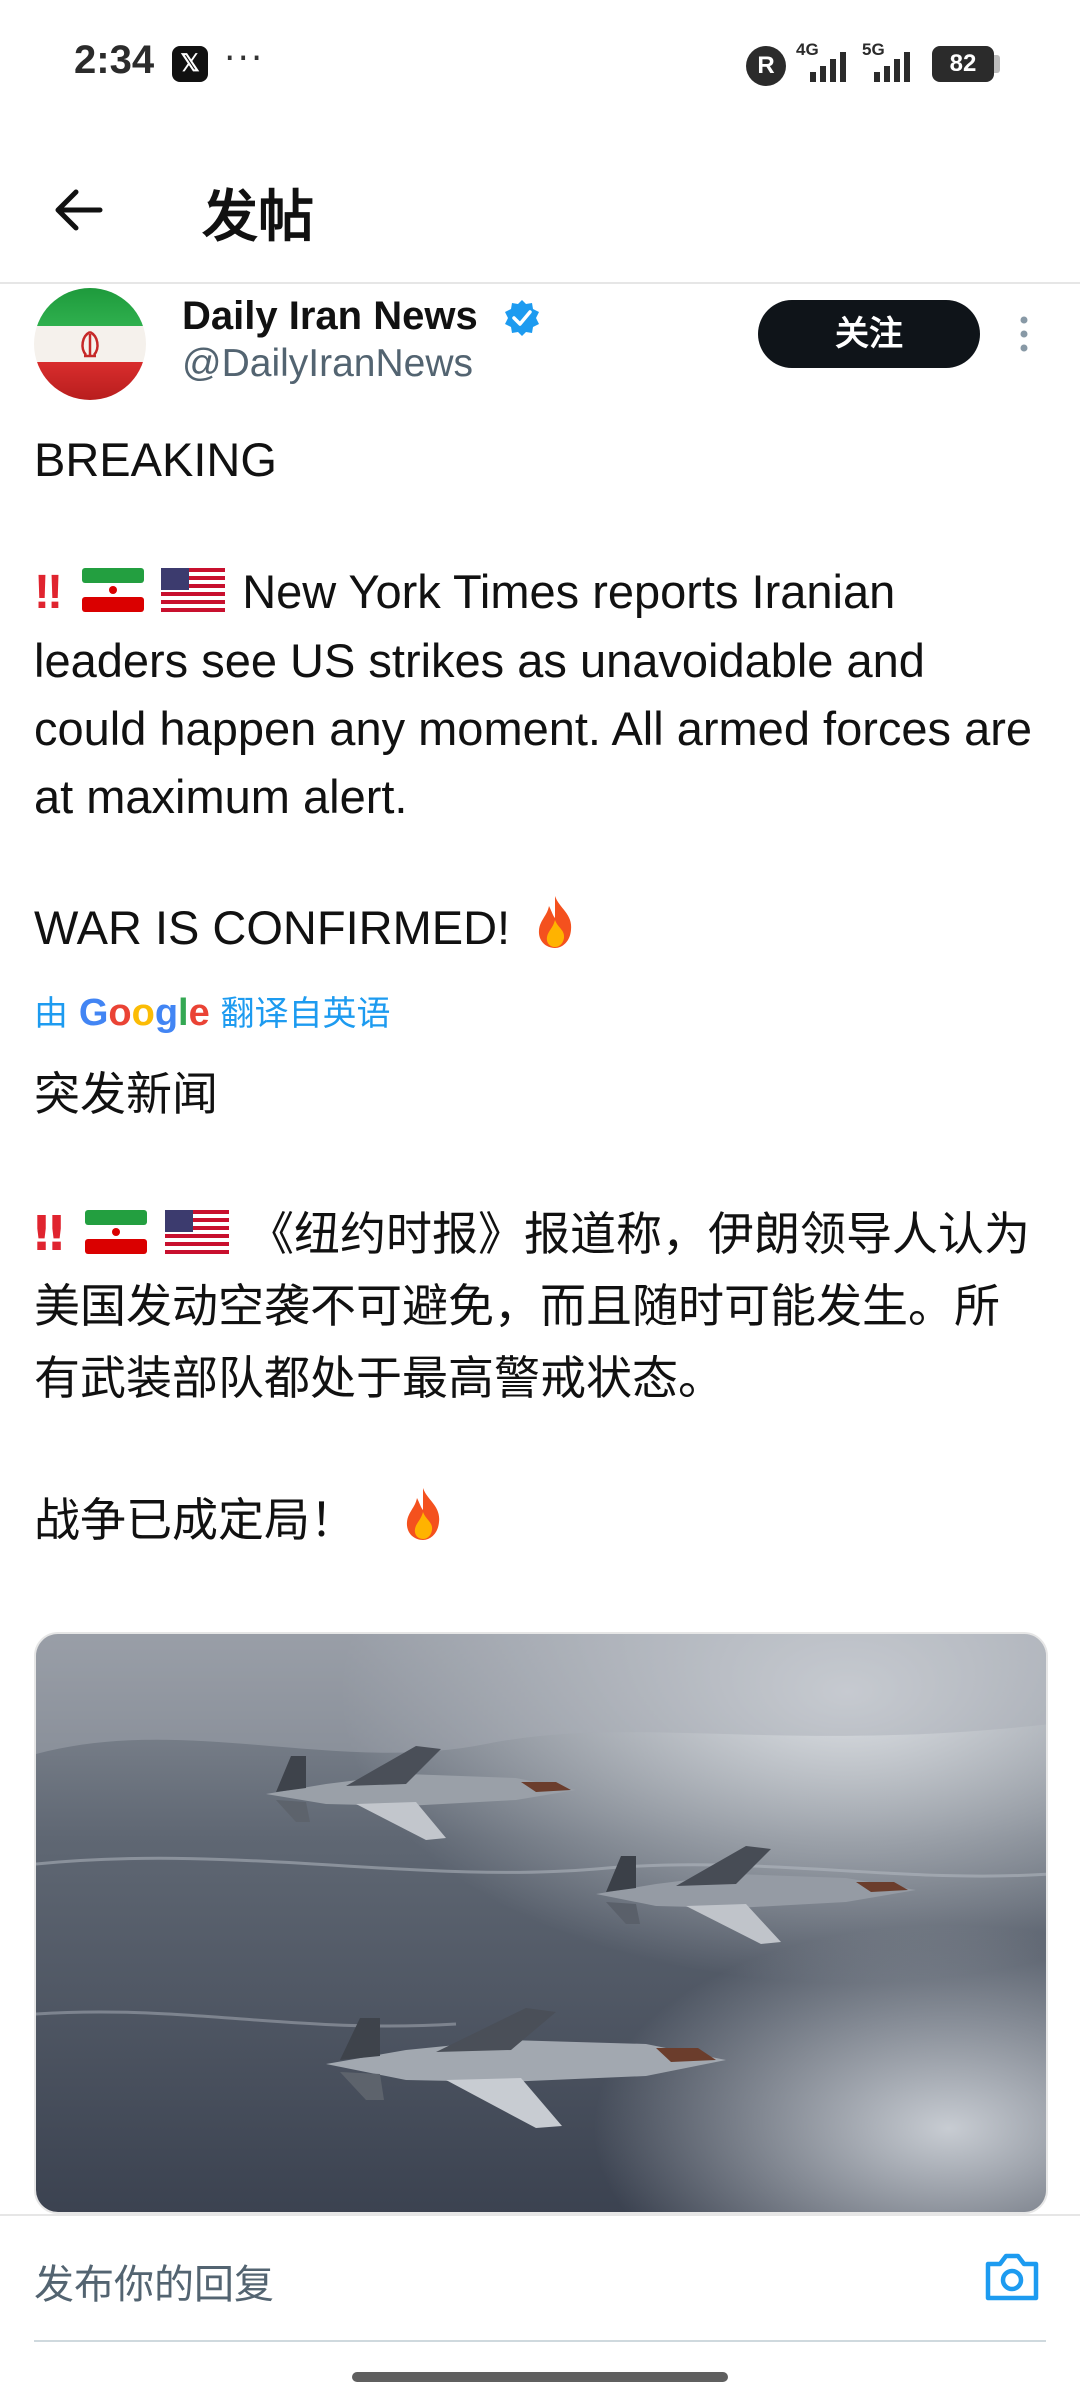 The width and height of the screenshot is (1080, 2400). I want to click on translate-prefix: 由, so click(51, 1014).